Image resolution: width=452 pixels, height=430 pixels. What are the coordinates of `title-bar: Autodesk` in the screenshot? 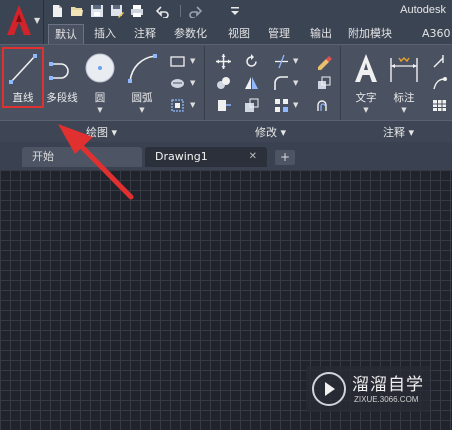 It's located at (226, 11).